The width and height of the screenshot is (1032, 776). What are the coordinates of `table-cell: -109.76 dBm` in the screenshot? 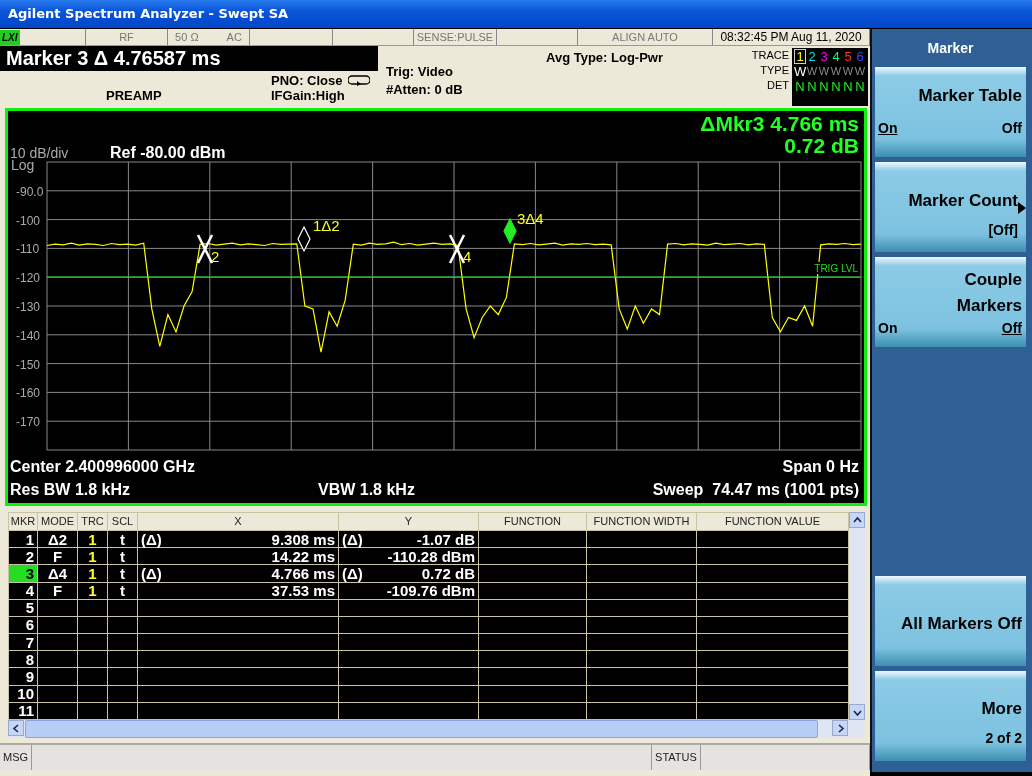 It's located at (430, 591).